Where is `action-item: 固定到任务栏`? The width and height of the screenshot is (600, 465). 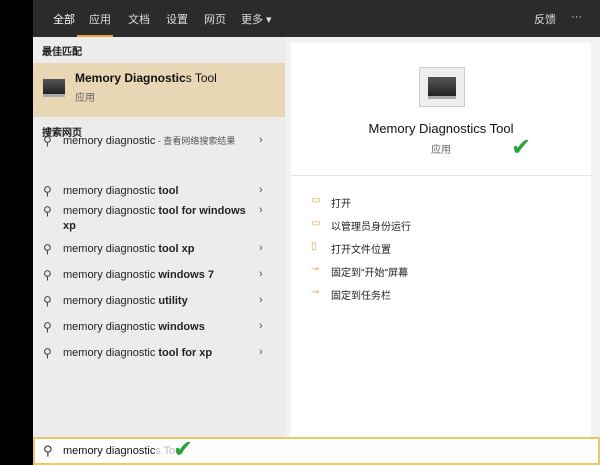
action-item: 固定到任务栏 is located at coordinates (361, 294).